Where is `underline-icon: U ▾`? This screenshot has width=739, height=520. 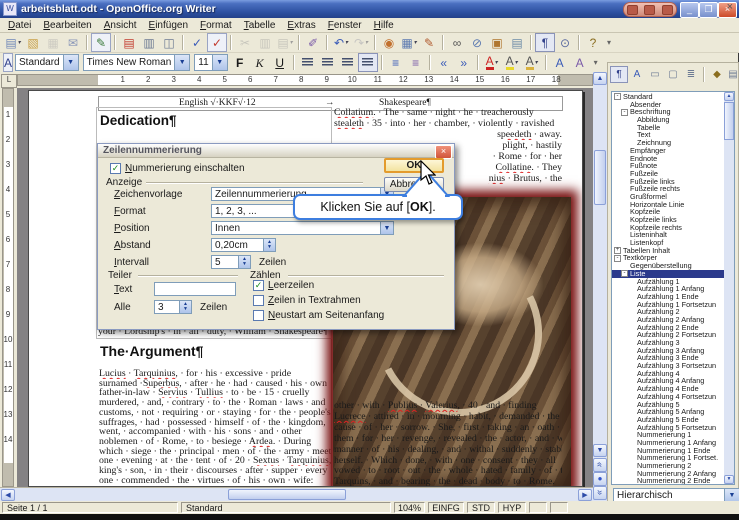 underline-icon: U ▾ is located at coordinates (280, 62).